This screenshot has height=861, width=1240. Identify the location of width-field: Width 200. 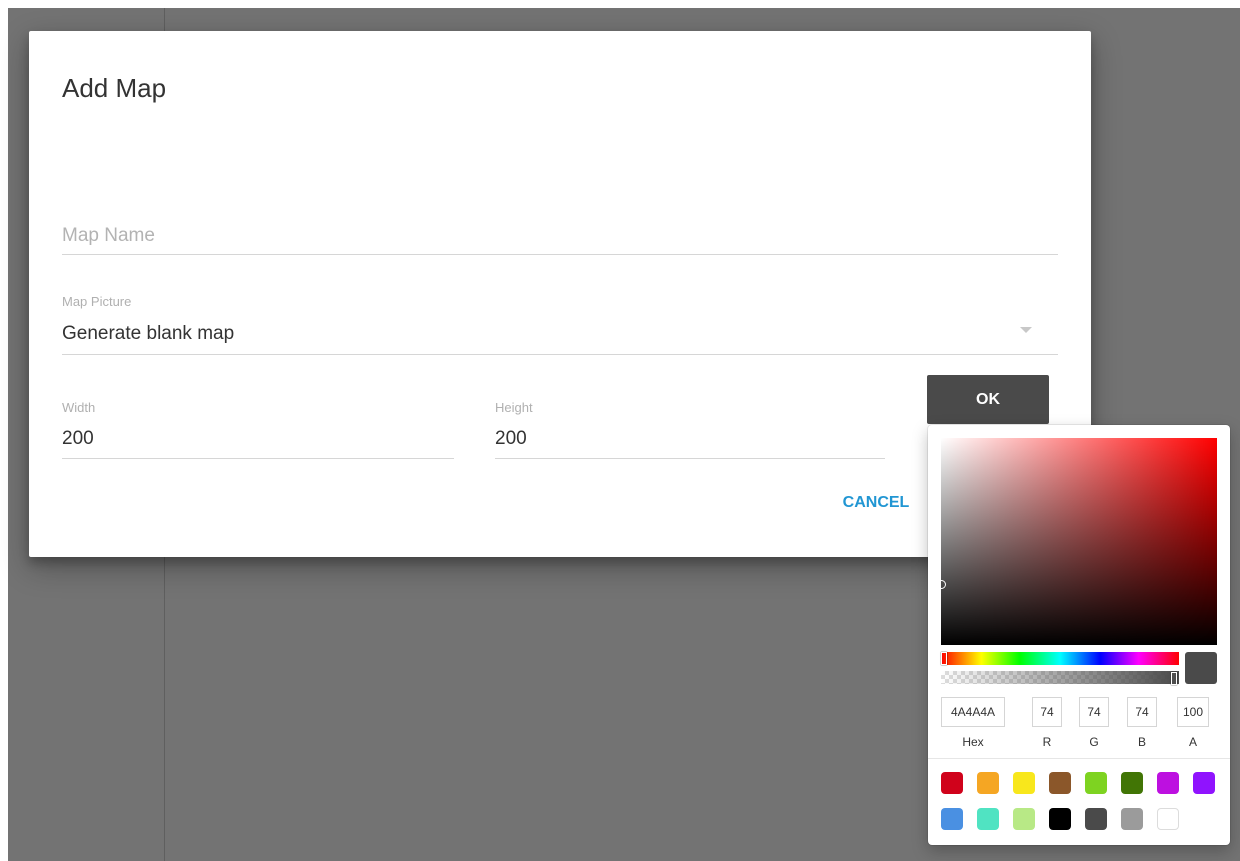
(258, 427).